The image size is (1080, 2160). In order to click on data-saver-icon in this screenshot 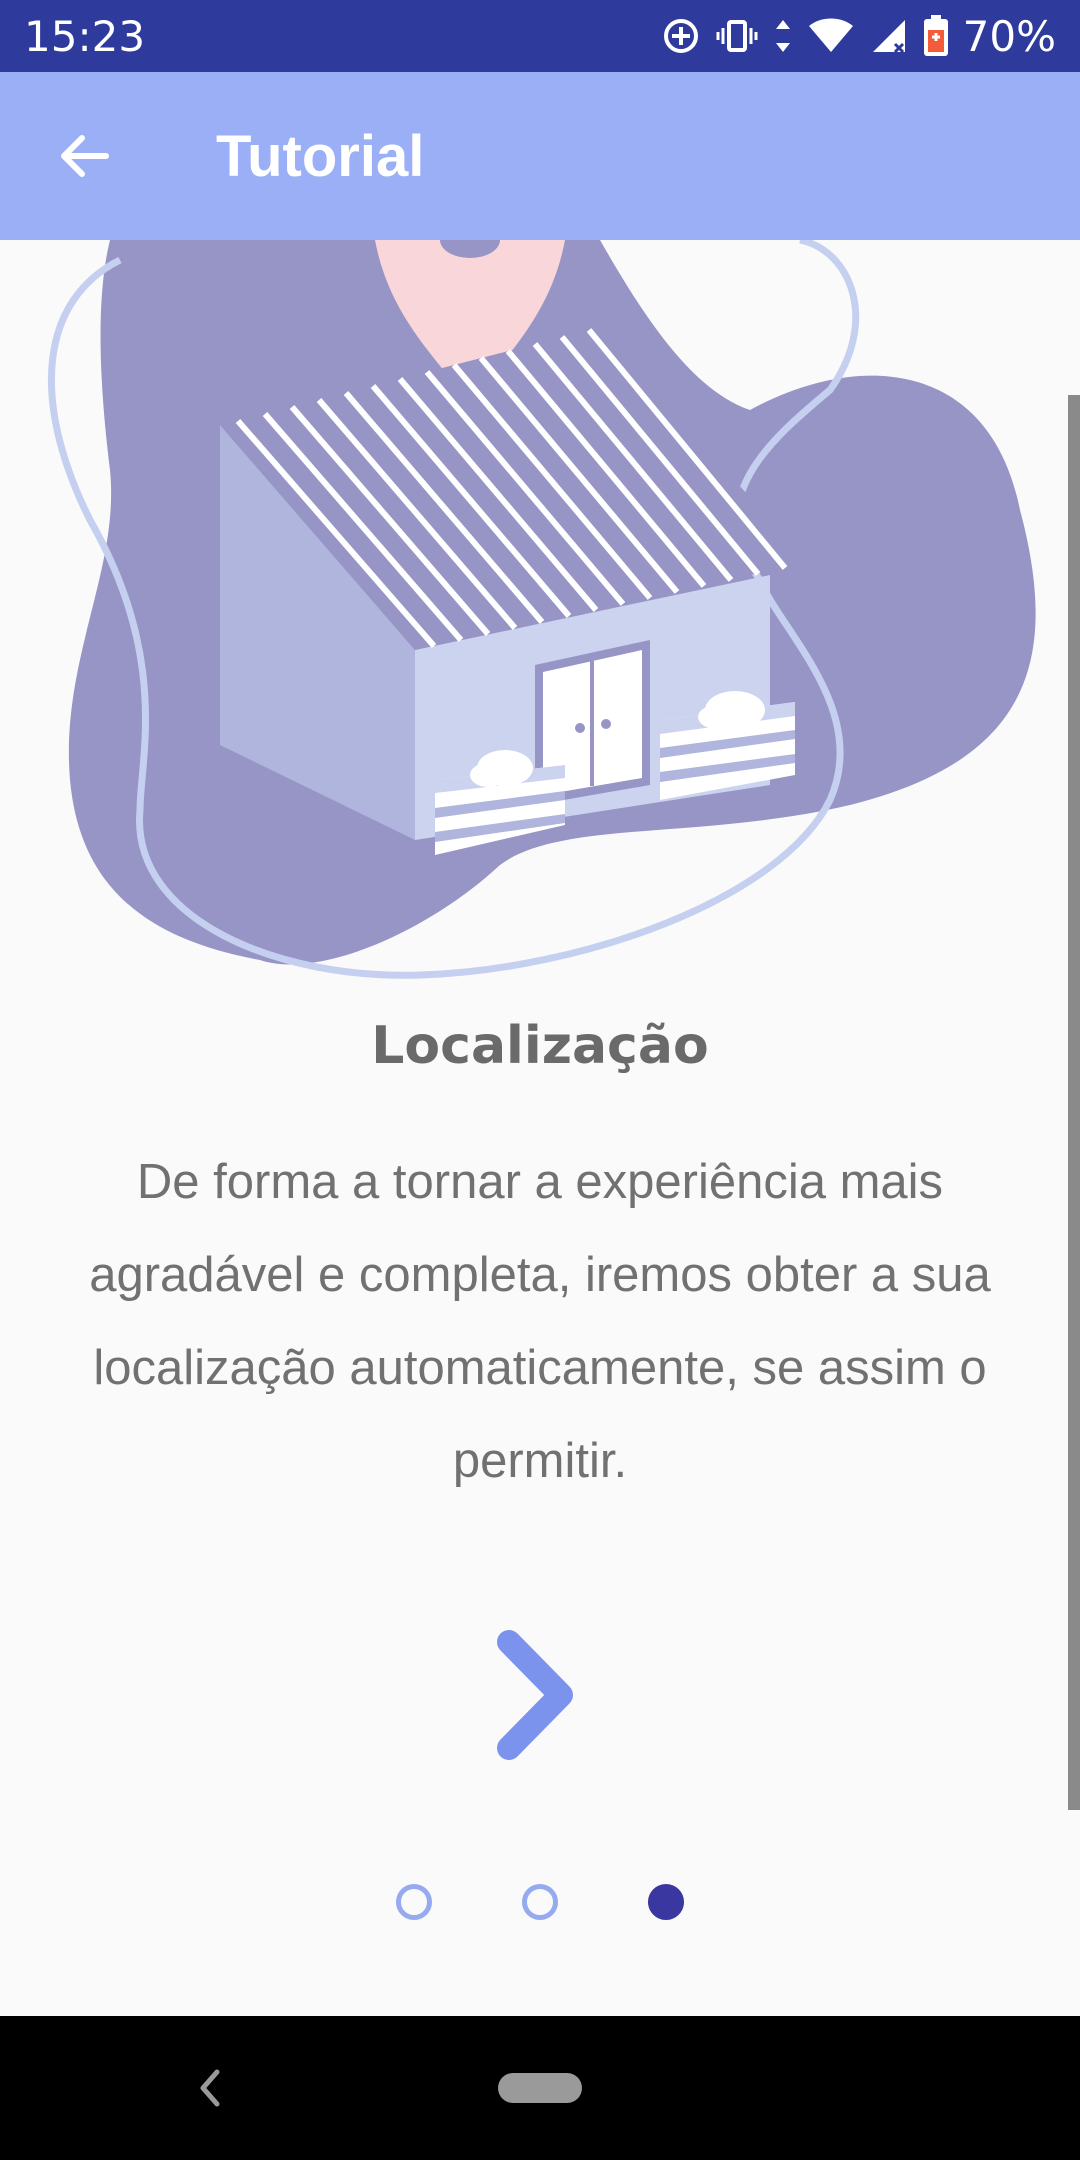, I will do `click(680, 36)`.